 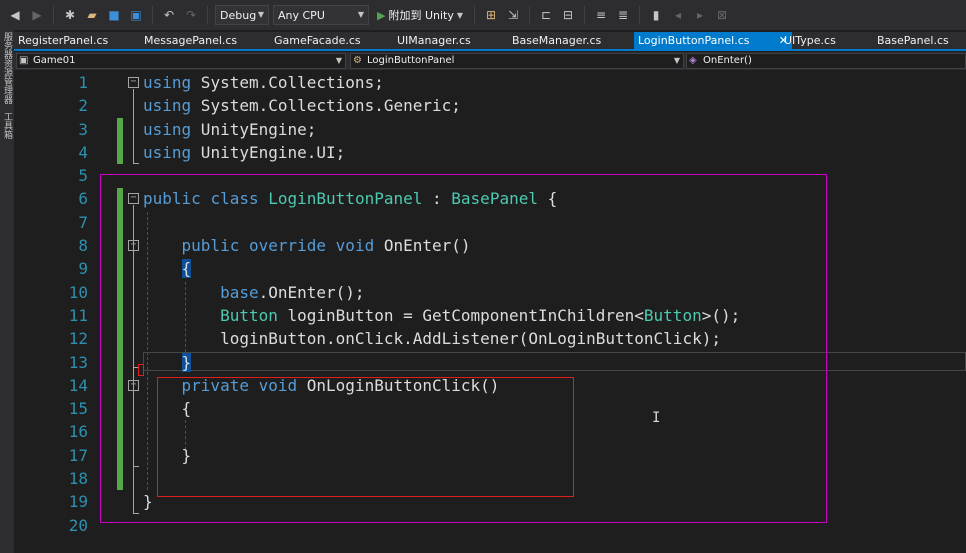 What do you see at coordinates (913, 40) in the screenshot?
I see `tab-label: BasePanel.cs` at bounding box center [913, 40].